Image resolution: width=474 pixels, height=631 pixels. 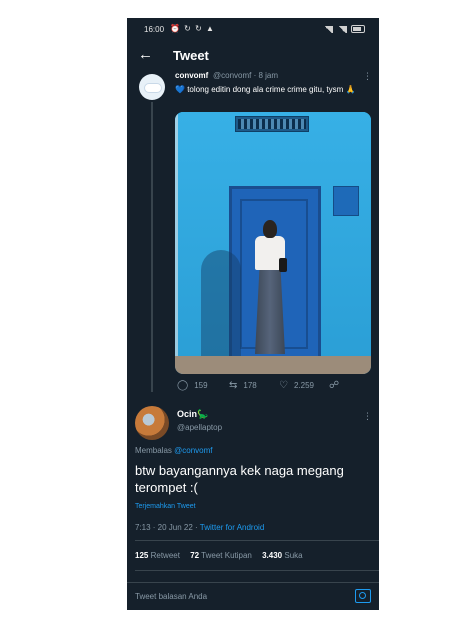 What do you see at coordinates (363, 596) in the screenshot?
I see `camera-icon` at bounding box center [363, 596].